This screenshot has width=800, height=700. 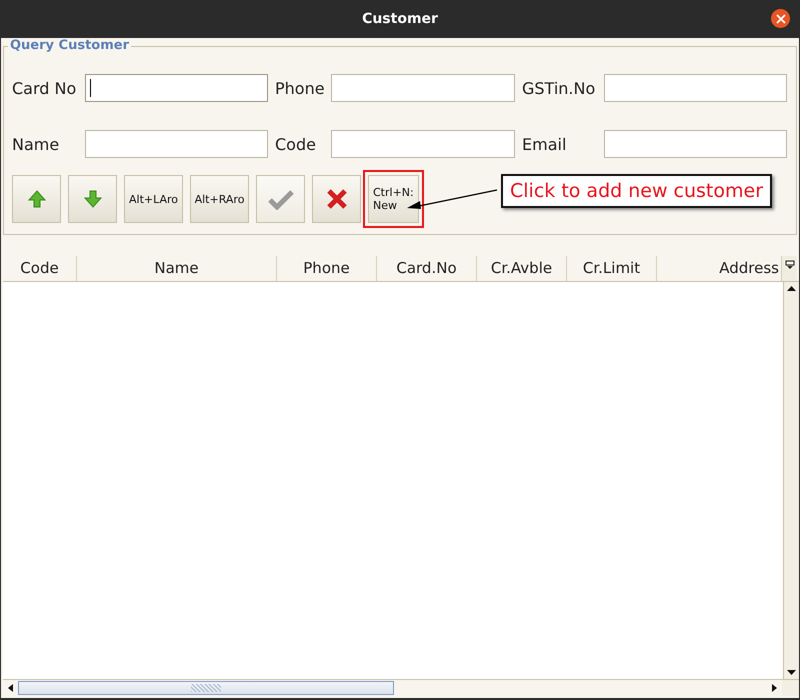 I want to click on field-label: Card No, so click(x=45, y=88).